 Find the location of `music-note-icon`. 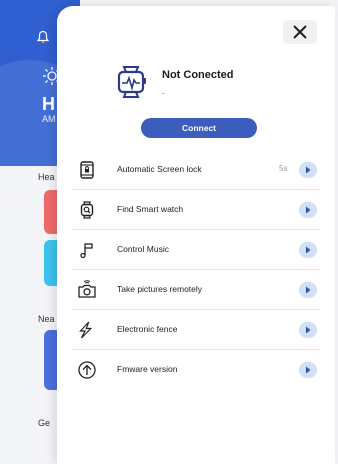

music-note-icon is located at coordinates (86, 251).